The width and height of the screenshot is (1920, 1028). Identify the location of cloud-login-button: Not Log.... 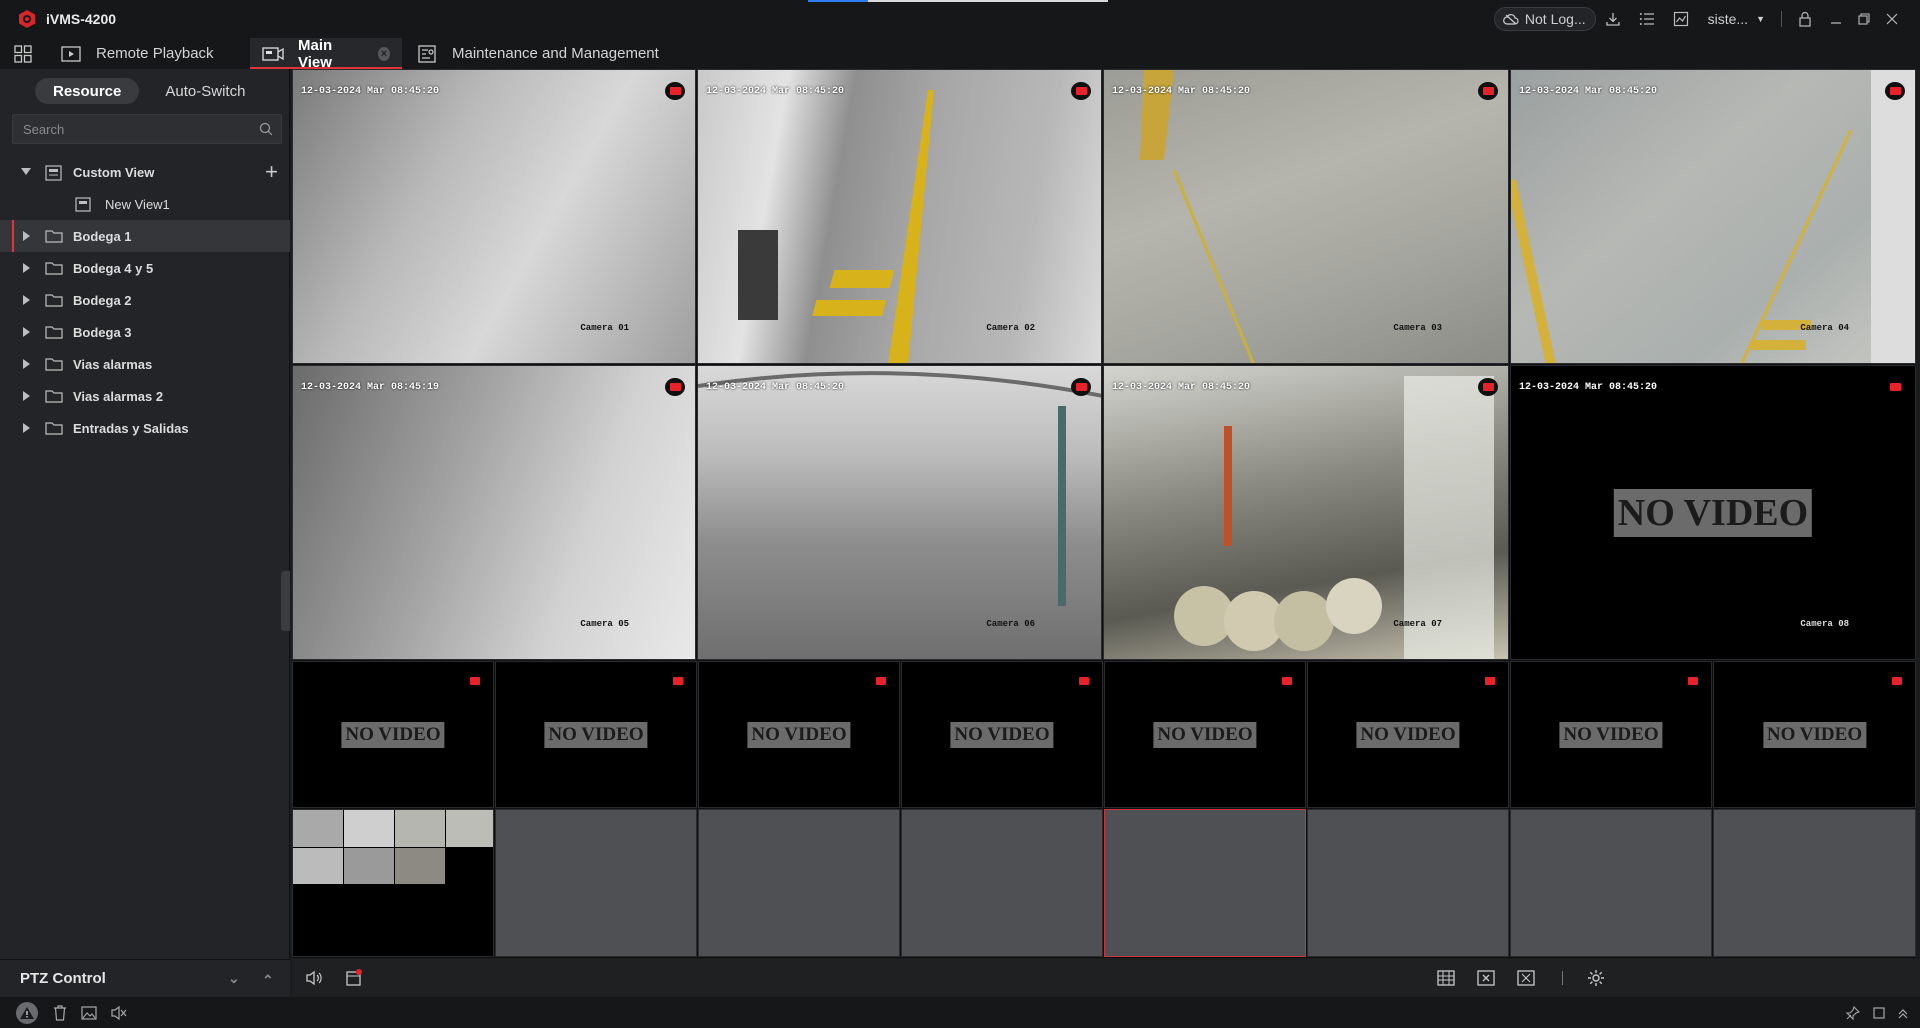
(1544, 19).